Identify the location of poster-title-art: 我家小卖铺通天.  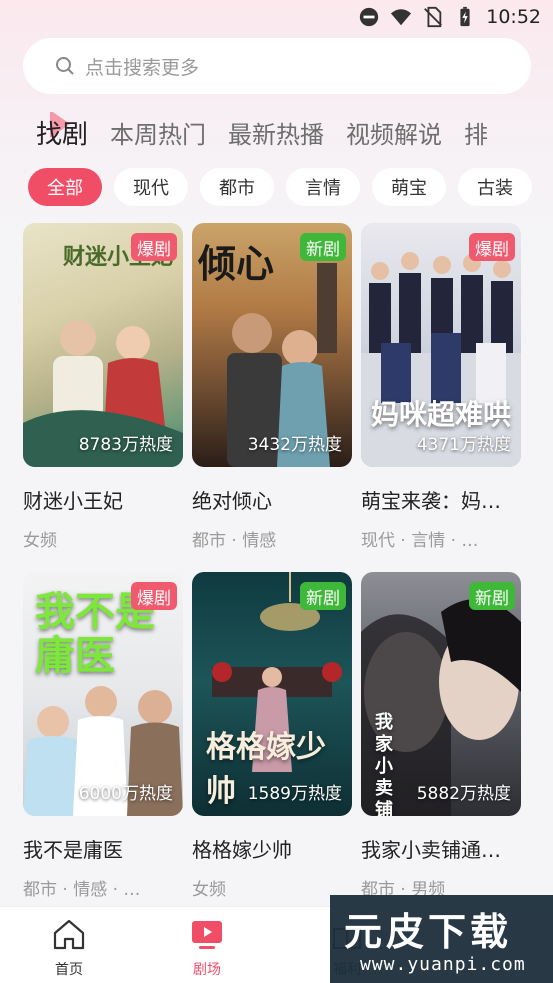
(384, 764).